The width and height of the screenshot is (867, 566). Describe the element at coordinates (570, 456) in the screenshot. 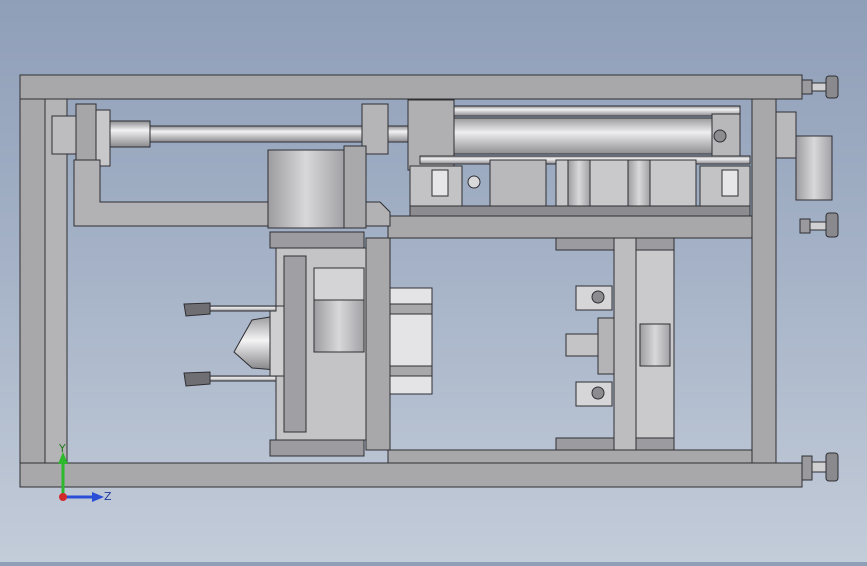

I see `frame-lower-rail` at that location.